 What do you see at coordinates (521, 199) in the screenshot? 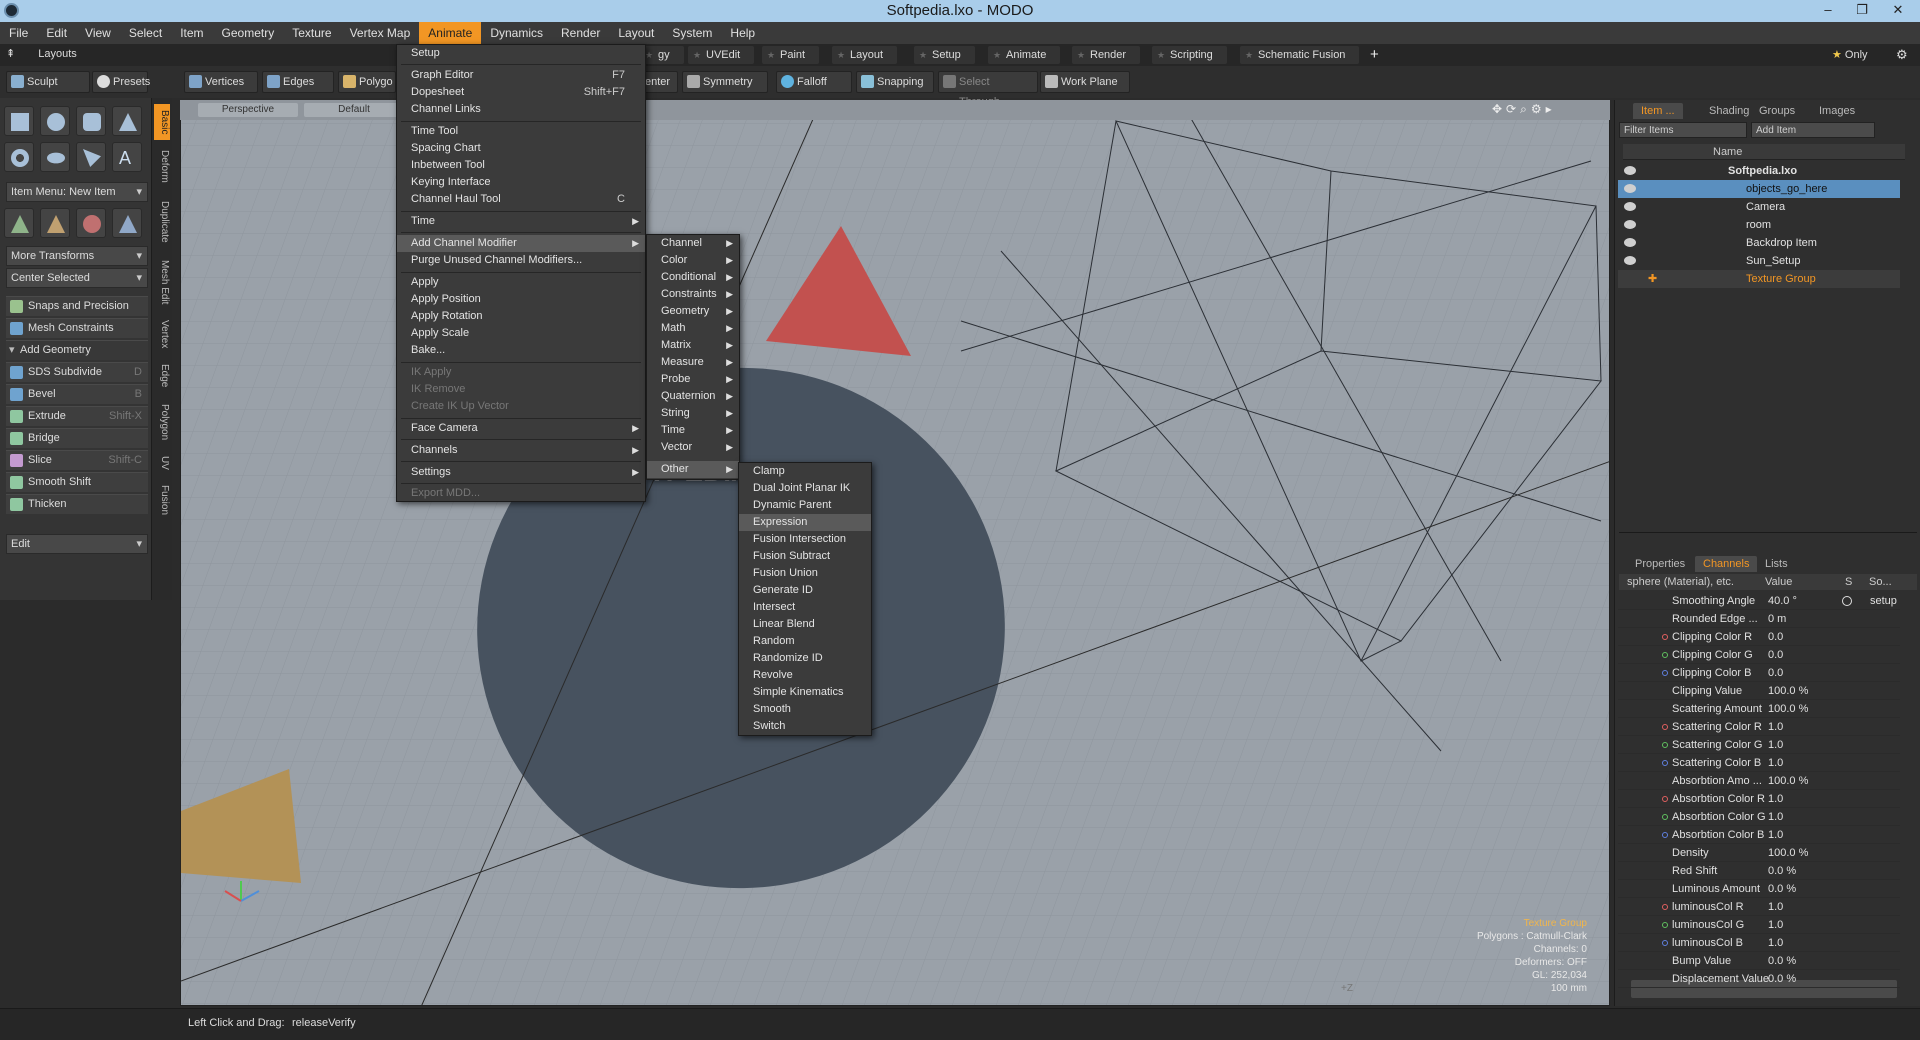
I see `menu-channel-haul-tool: Channel Haul Tool C` at bounding box center [521, 199].